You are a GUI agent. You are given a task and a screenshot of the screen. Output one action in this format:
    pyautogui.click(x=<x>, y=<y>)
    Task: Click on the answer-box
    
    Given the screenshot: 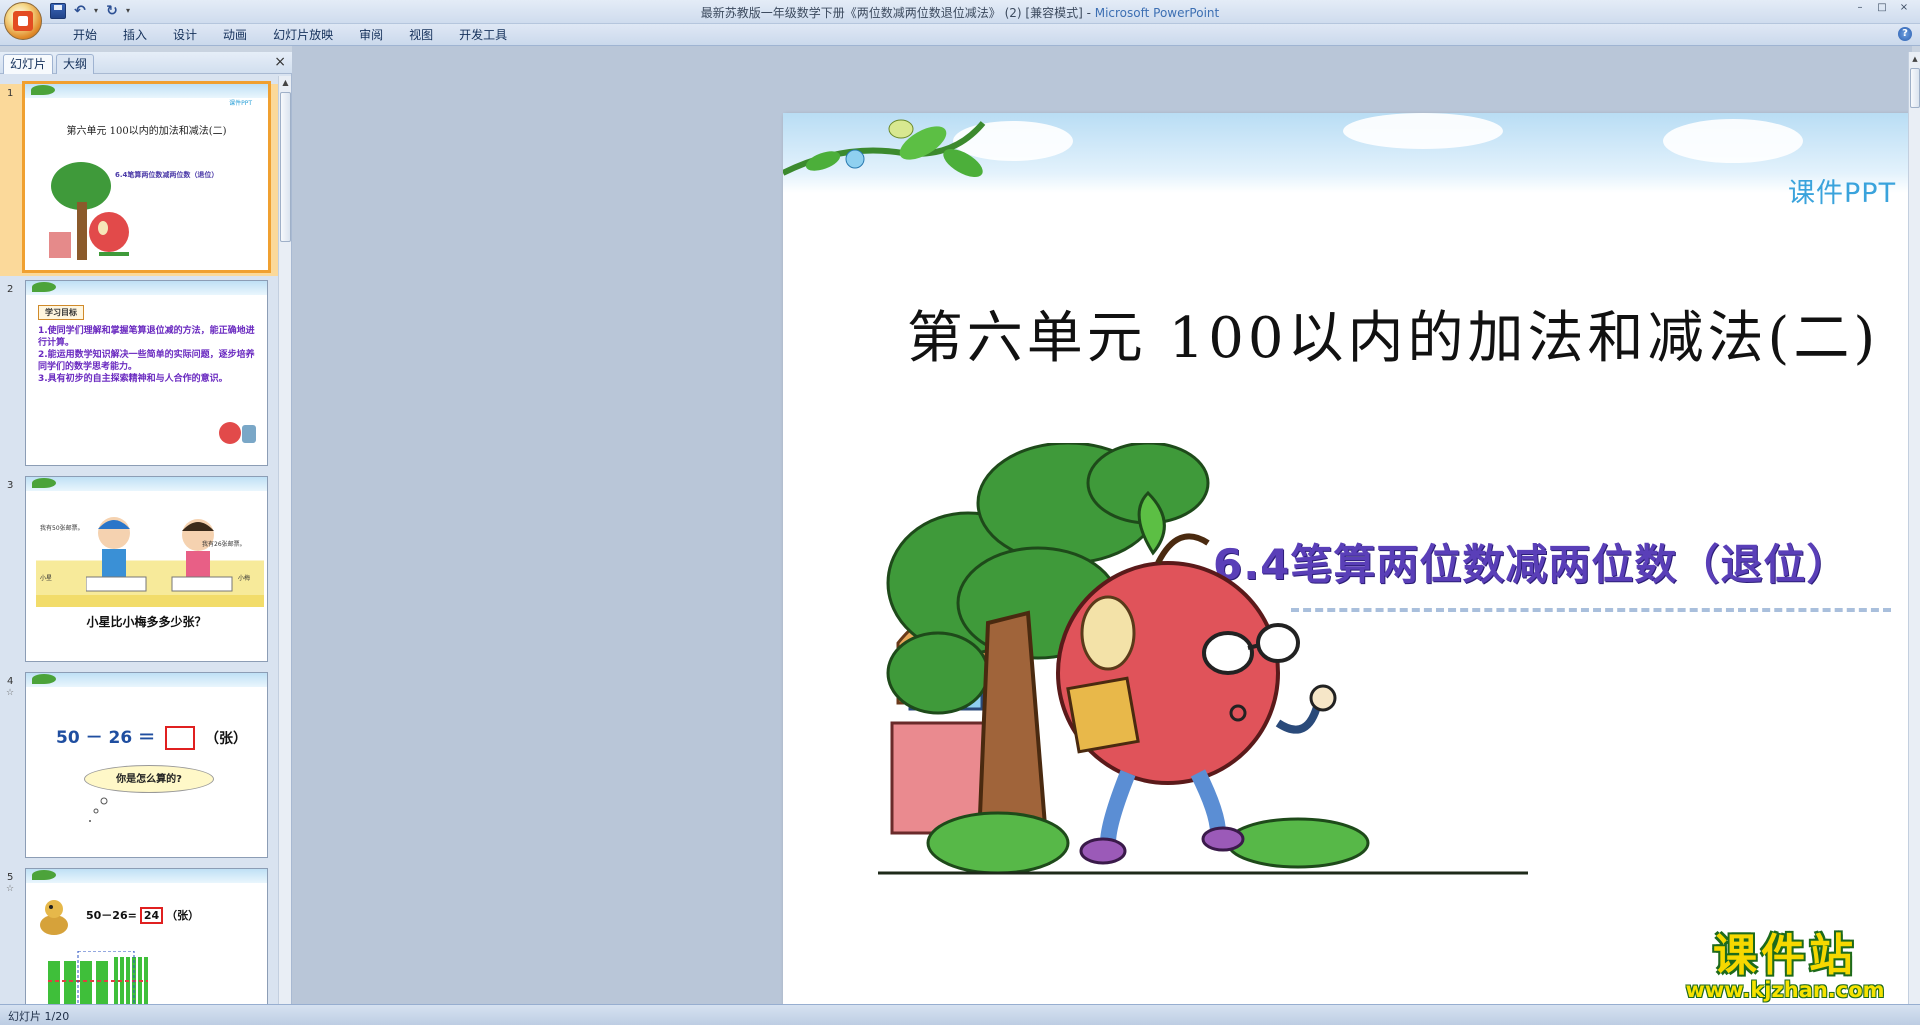 What is the action you would take?
    pyautogui.click(x=180, y=738)
    